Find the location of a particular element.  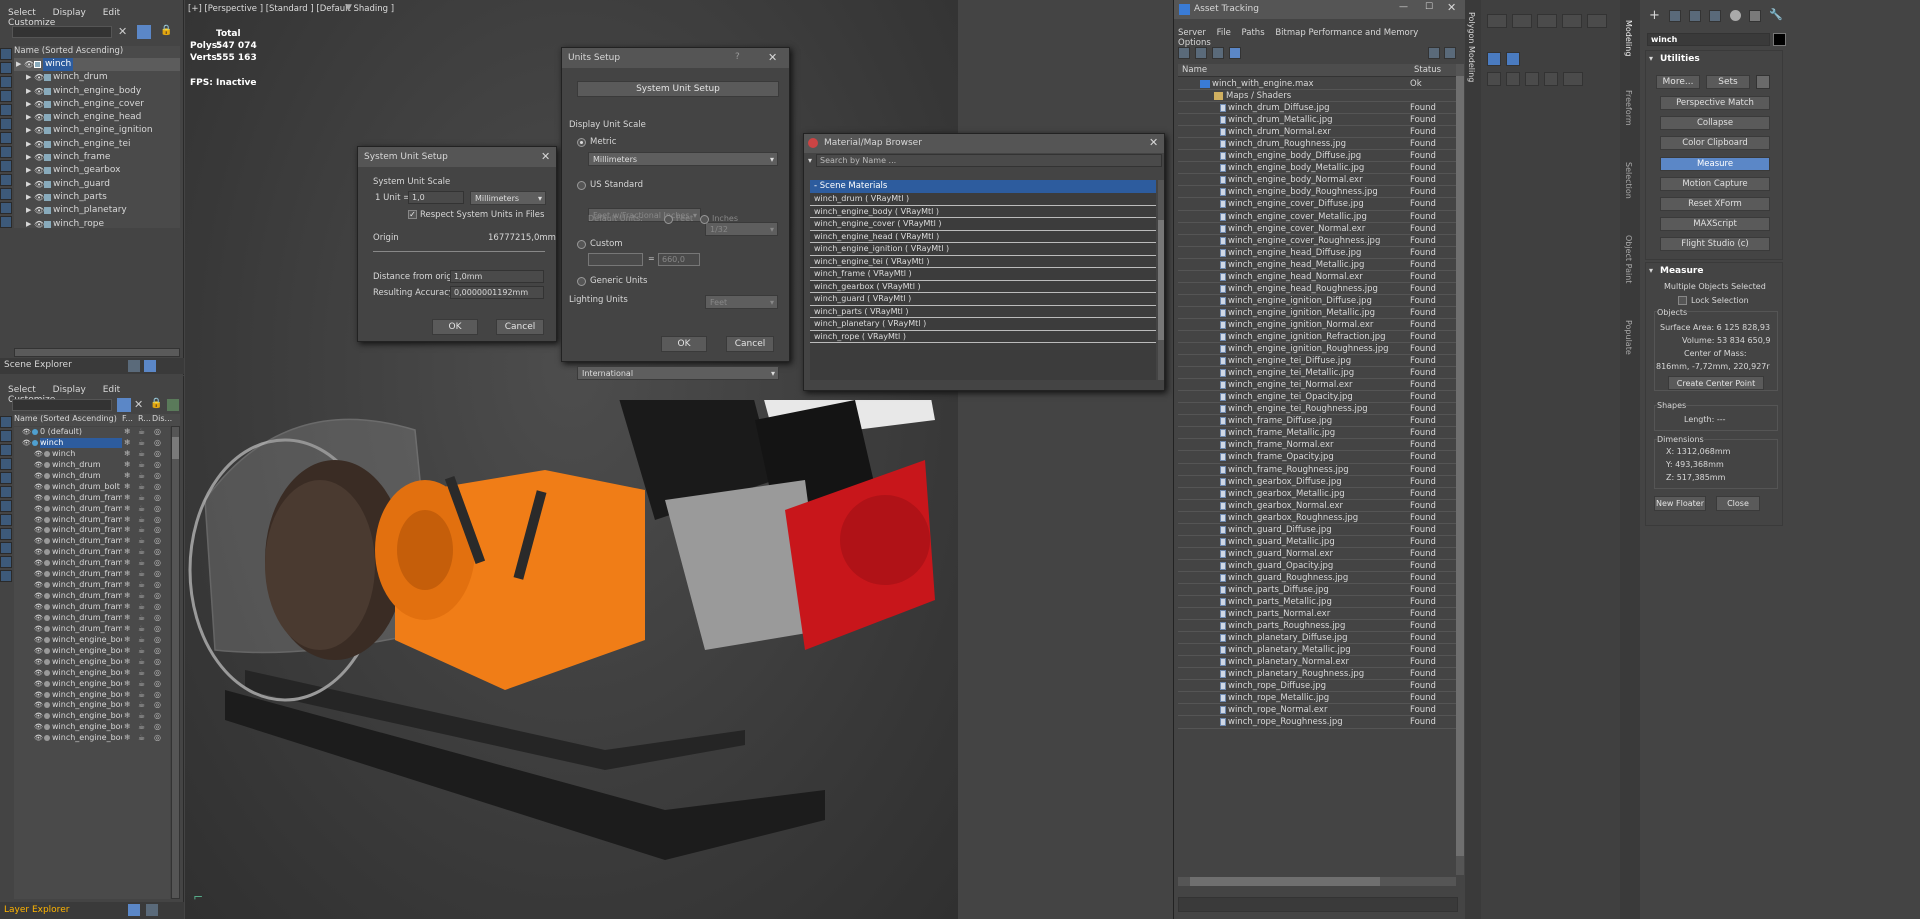

layer-frozen-icon is located at coordinates (6, 576).